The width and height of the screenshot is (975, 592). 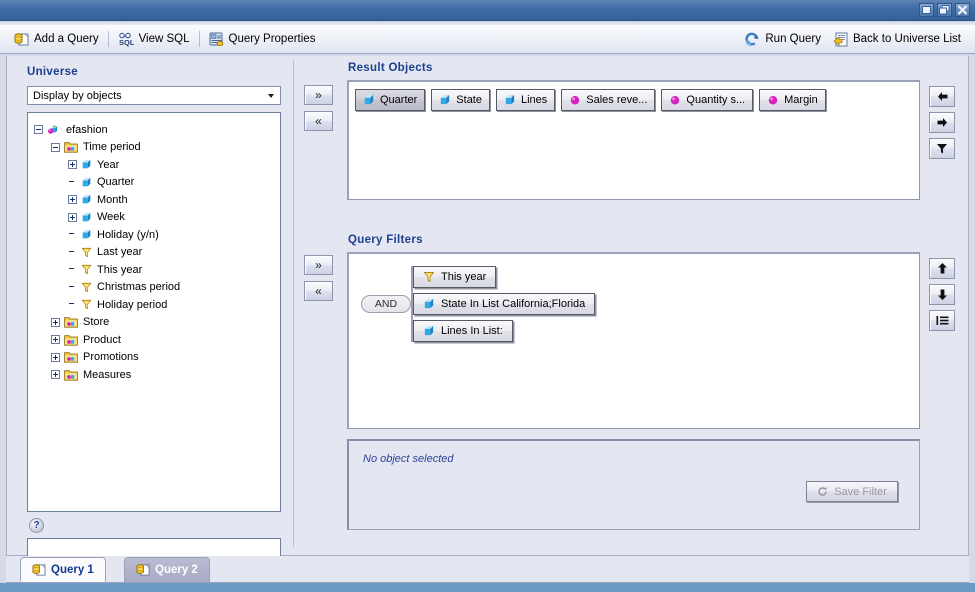 What do you see at coordinates (52, 72) in the screenshot?
I see `universe-title: Universe` at bounding box center [52, 72].